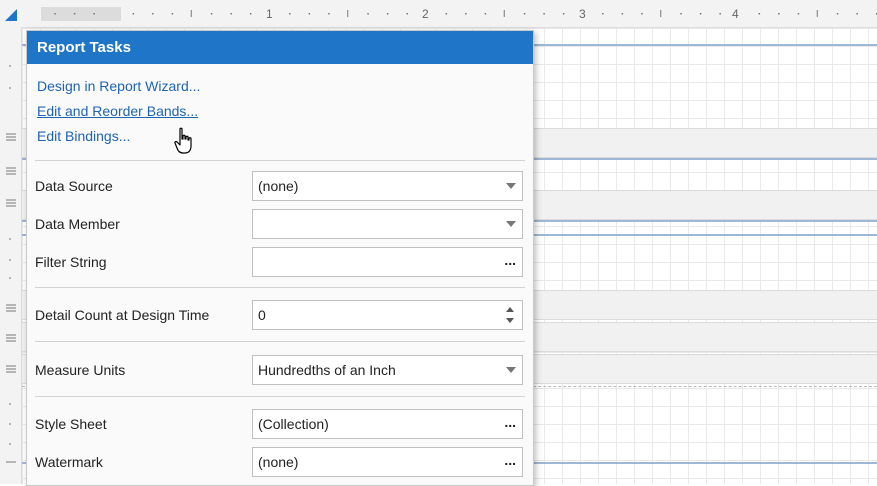 The height and width of the screenshot is (486, 877). I want to click on data-member-label: Data Member, so click(77, 224).